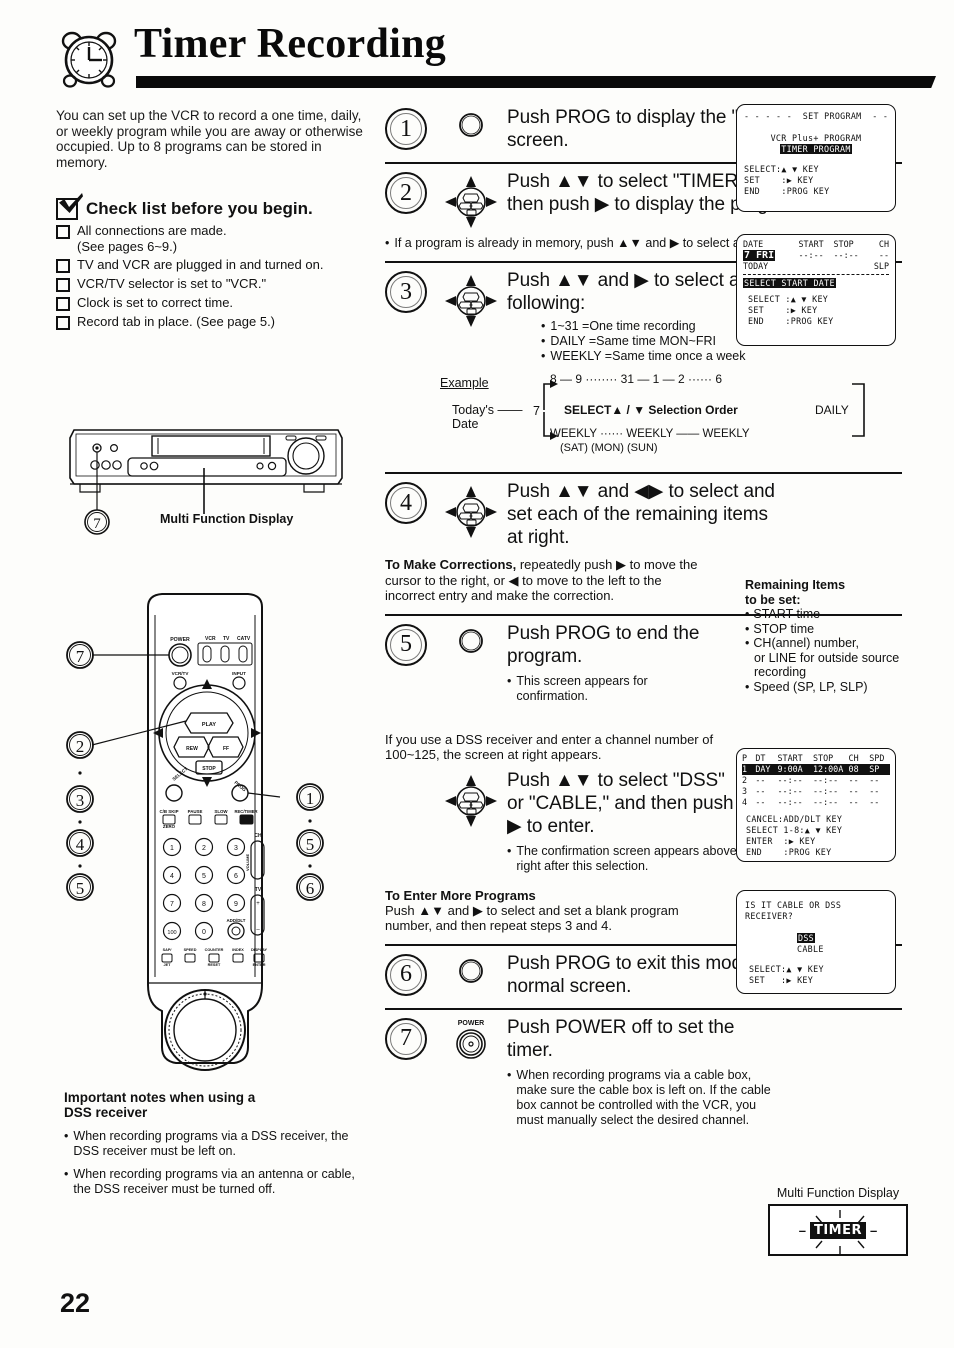 This screenshot has height=1348, width=954. Describe the element at coordinates (781, 169) in the screenshot. I see `osd-key-hint: SELECT:▲ ▼ KEY` at that location.